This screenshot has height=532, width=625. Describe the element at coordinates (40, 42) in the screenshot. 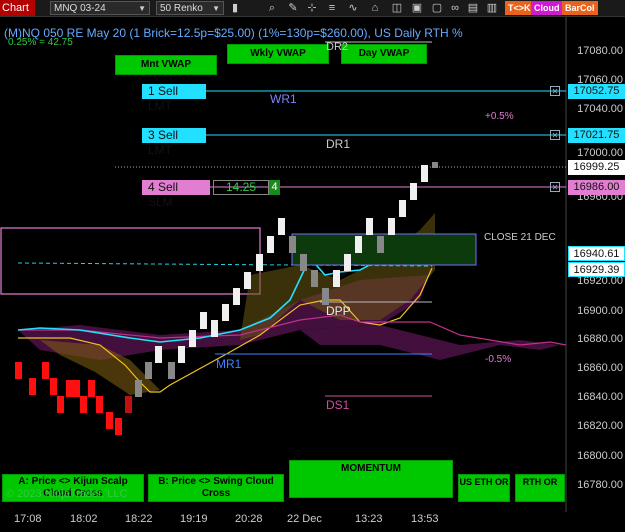

I see `chart-subtitle: 0.25% = 42.75` at that location.